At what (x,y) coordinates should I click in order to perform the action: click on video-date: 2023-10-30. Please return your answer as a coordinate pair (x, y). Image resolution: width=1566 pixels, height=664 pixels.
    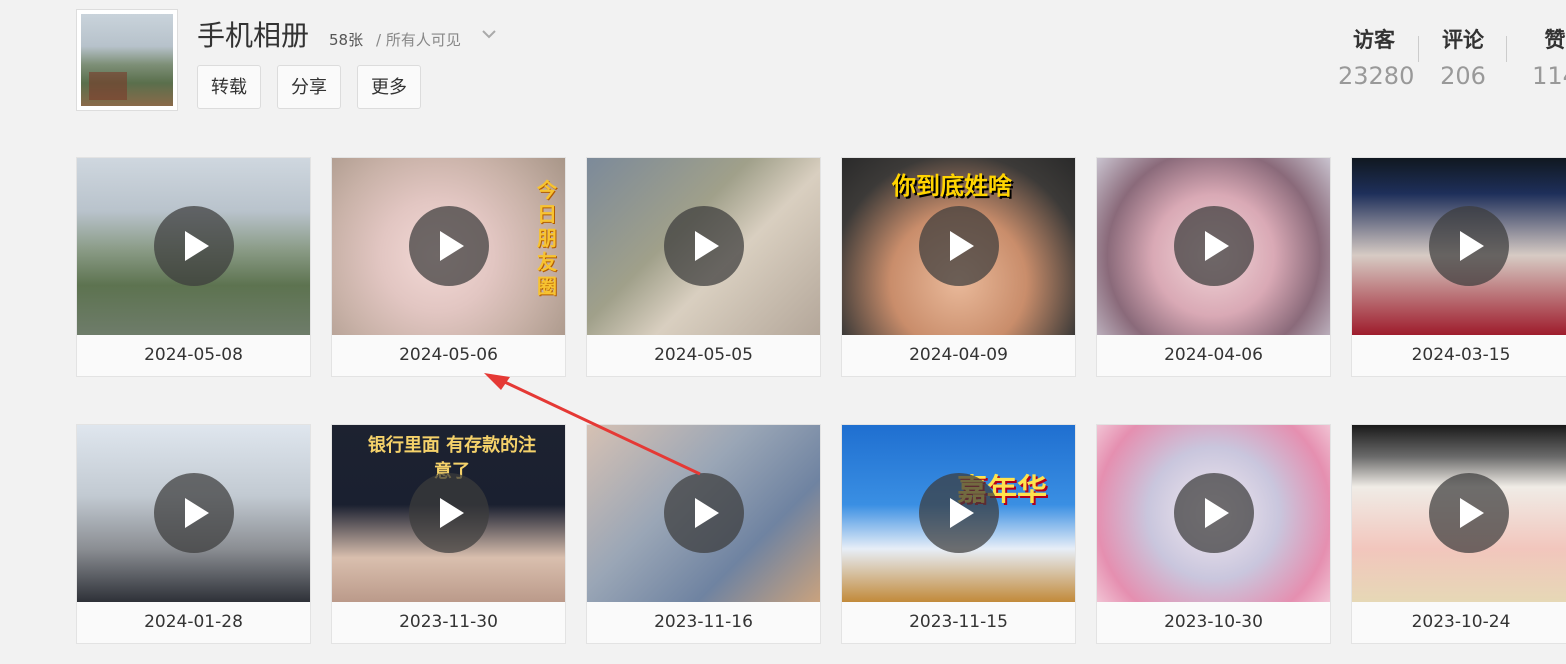
    Looking at the image, I should click on (1213, 622).